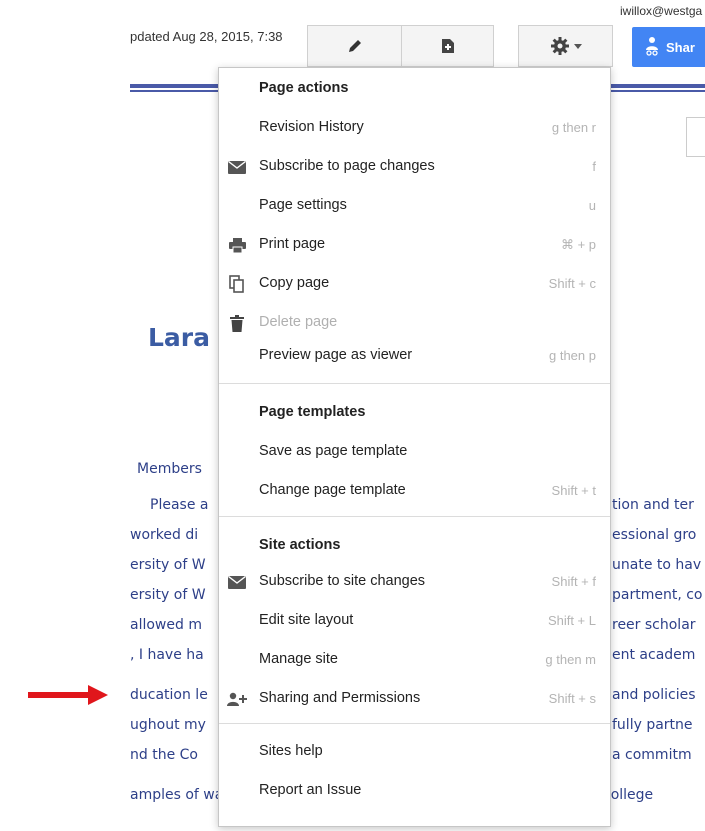 Image resolution: width=705 pixels, height=831 pixels. What do you see at coordinates (652, 47) in the screenshot?
I see `share-people-icon` at bounding box center [652, 47].